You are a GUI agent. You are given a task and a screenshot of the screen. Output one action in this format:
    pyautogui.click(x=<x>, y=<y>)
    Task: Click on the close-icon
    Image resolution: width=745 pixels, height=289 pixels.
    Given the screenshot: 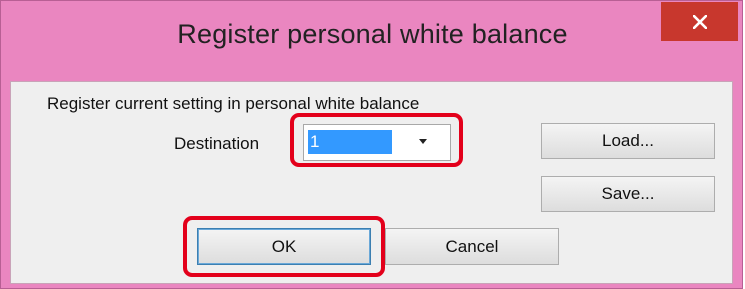 What is the action you would take?
    pyautogui.click(x=699, y=21)
    